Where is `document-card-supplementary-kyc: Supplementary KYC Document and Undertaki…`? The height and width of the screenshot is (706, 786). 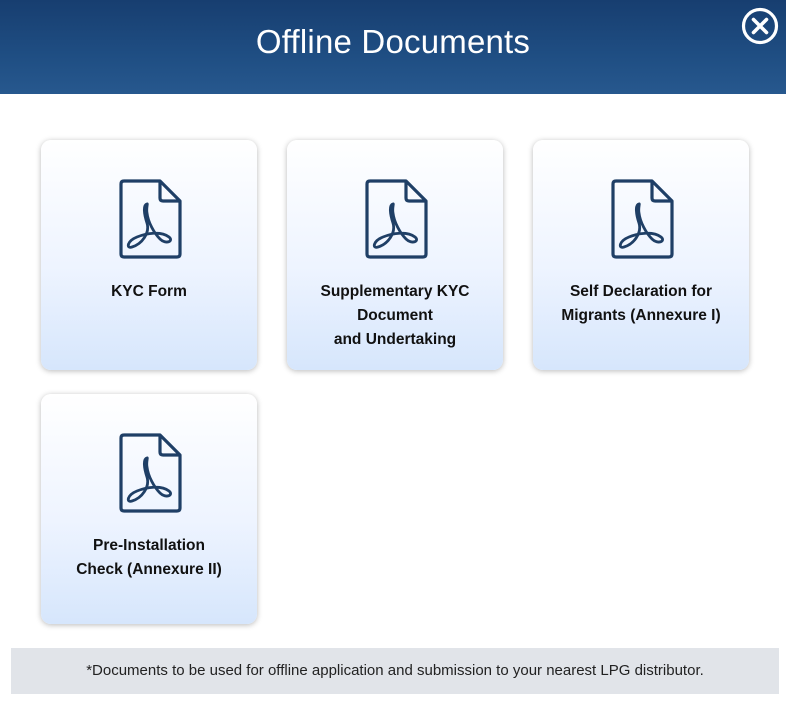
document-card-supplementary-kyc: Supplementary KYC Document and Undertaki… is located at coordinates (395, 255).